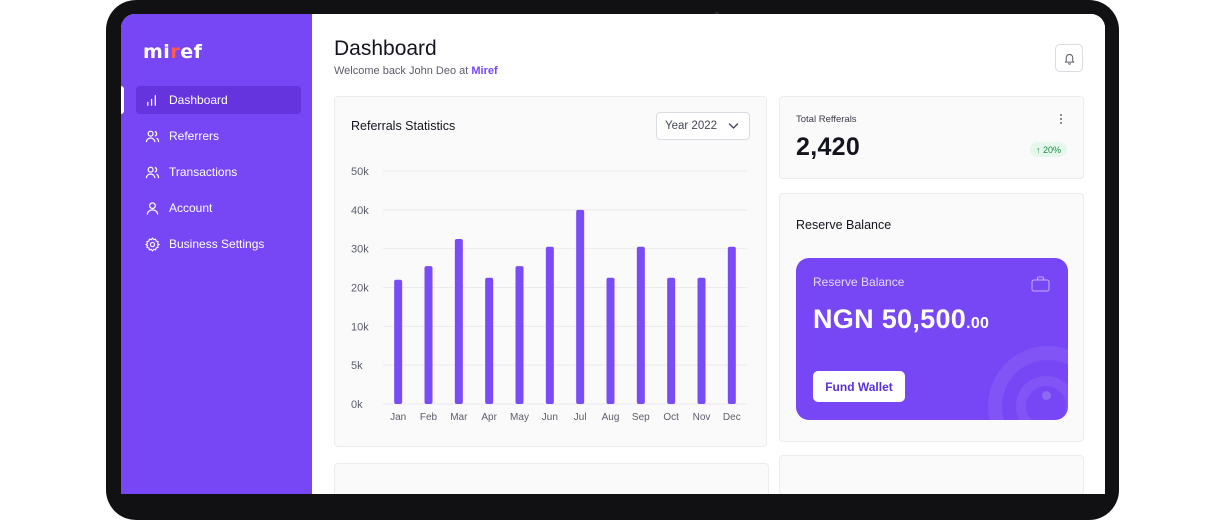 Image resolution: width=1216 pixels, height=520 pixels. I want to click on referrals-change-badge: ↑ 20%, so click(1048, 149).